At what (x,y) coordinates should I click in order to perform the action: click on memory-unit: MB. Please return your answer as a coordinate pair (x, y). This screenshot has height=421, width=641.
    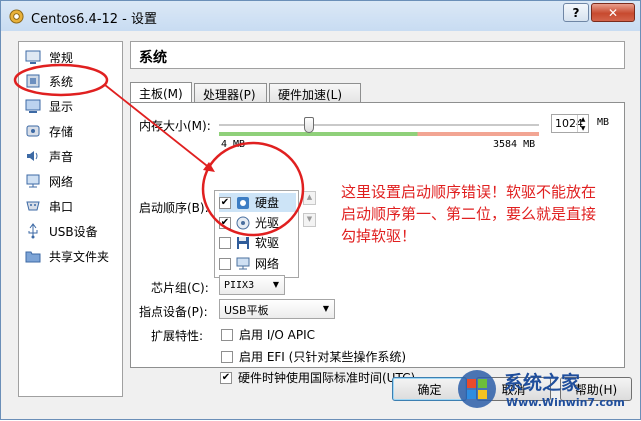
    Looking at the image, I should click on (603, 122).